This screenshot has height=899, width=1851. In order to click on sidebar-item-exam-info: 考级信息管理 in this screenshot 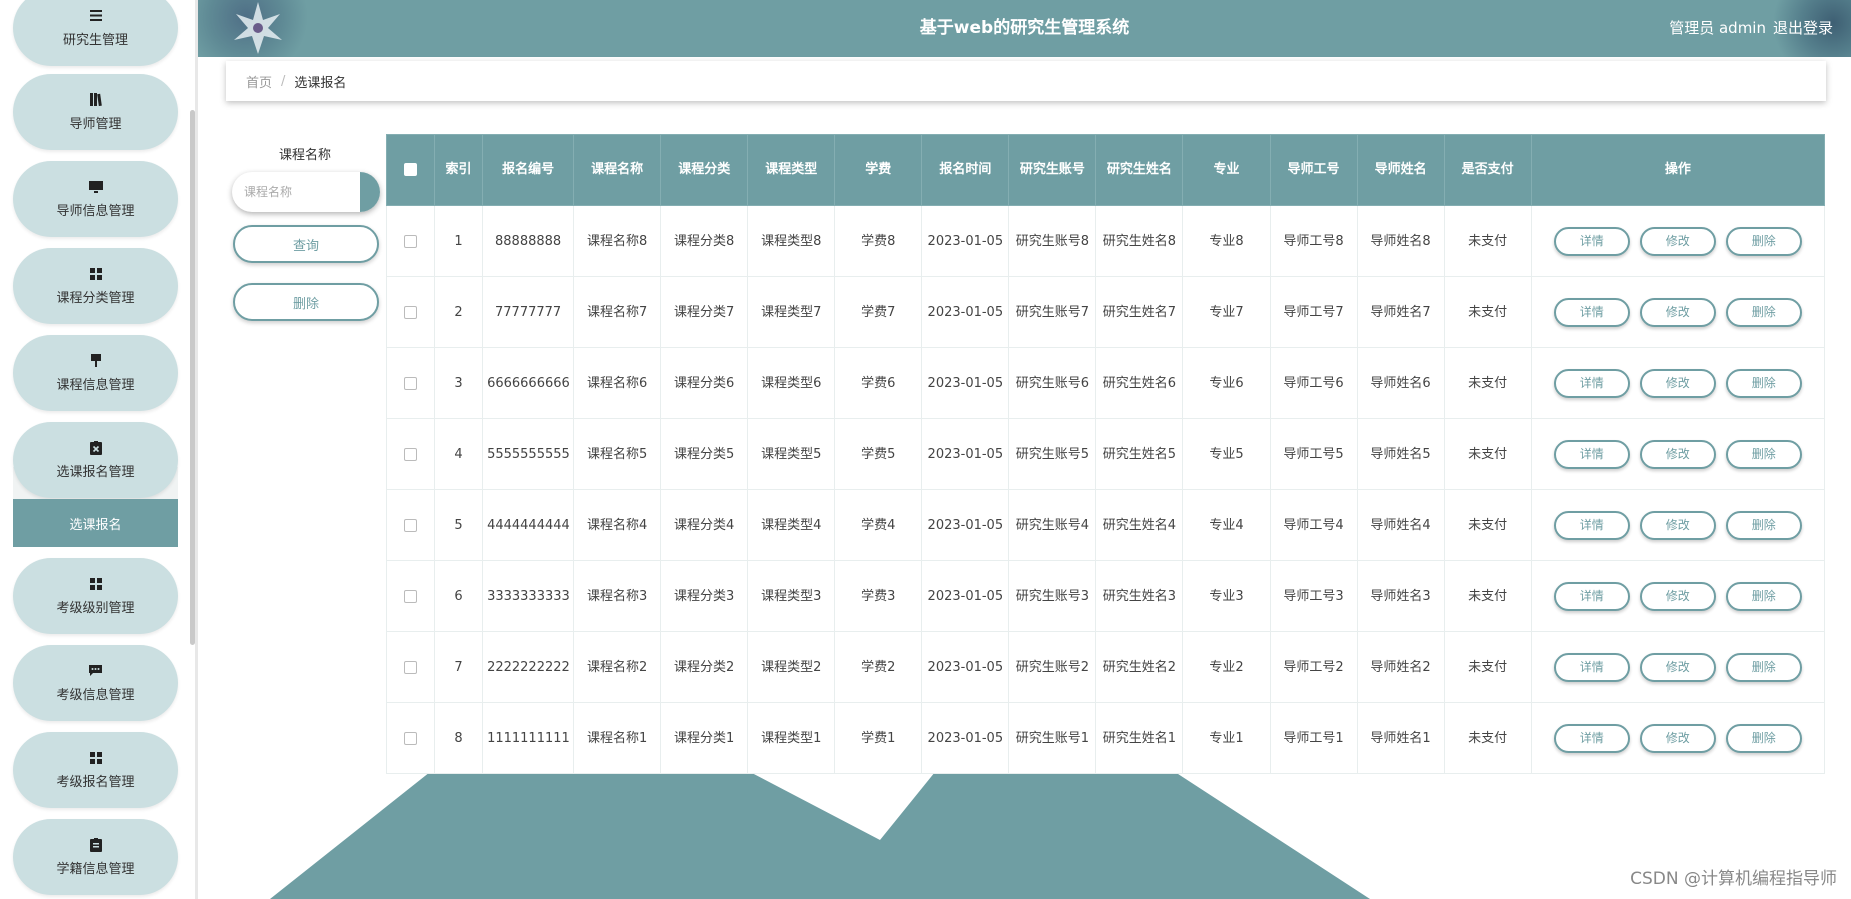, I will do `click(95, 683)`.